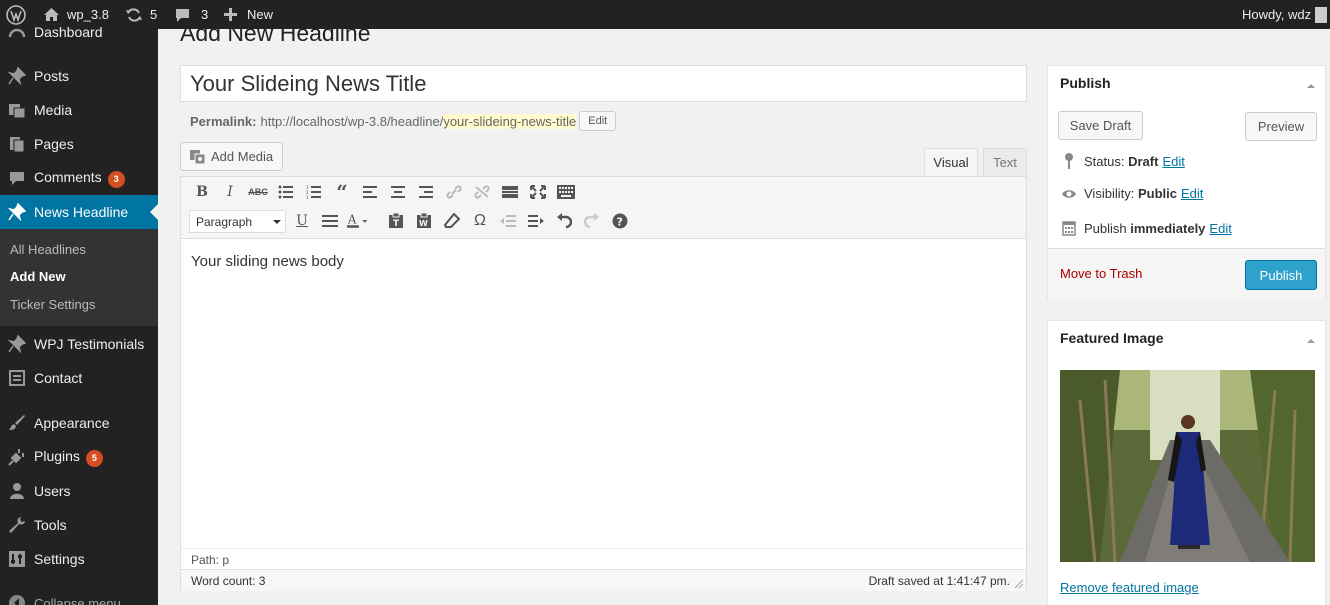 This screenshot has width=1330, height=605. I want to click on toolbar-toggle-icon, so click(566, 192).